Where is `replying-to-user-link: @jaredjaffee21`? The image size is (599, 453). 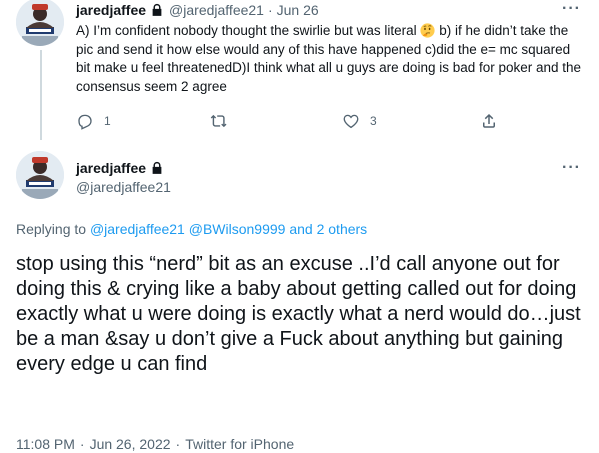 replying-to-user-link: @jaredjaffee21 is located at coordinates (137, 229).